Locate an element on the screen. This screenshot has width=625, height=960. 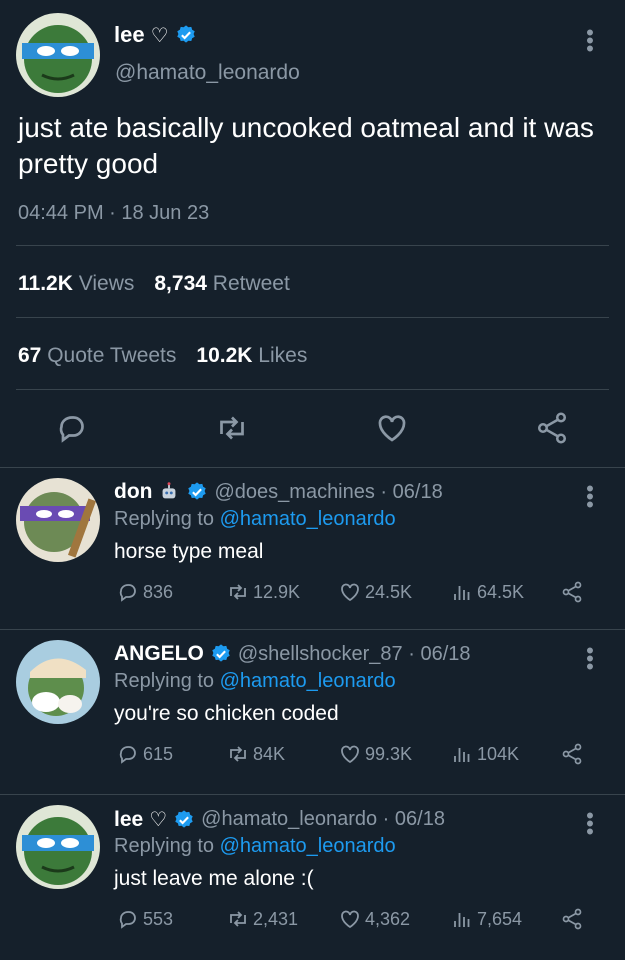
retweet-button: 12.9K is located at coordinates (263, 592).